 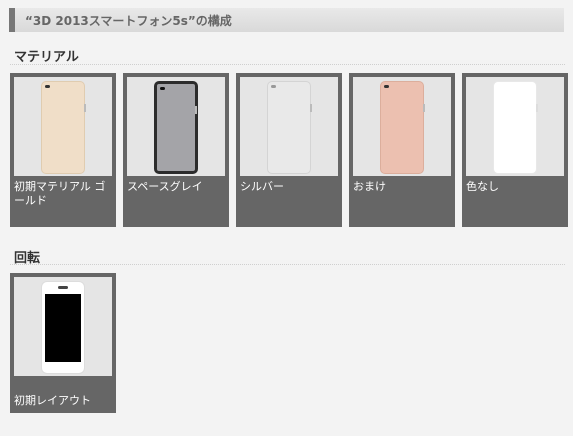 What do you see at coordinates (369, 186) in the screenshot?
I see `material-label: おまけ` at bounding box center [369, 186].